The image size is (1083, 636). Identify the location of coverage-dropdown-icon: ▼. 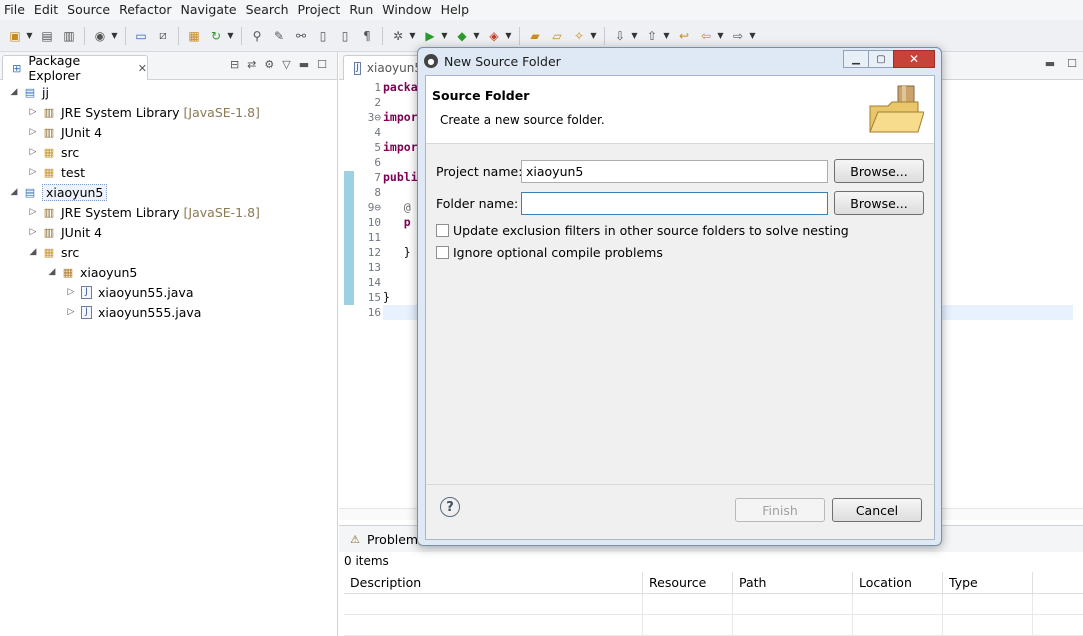
(476, 36).